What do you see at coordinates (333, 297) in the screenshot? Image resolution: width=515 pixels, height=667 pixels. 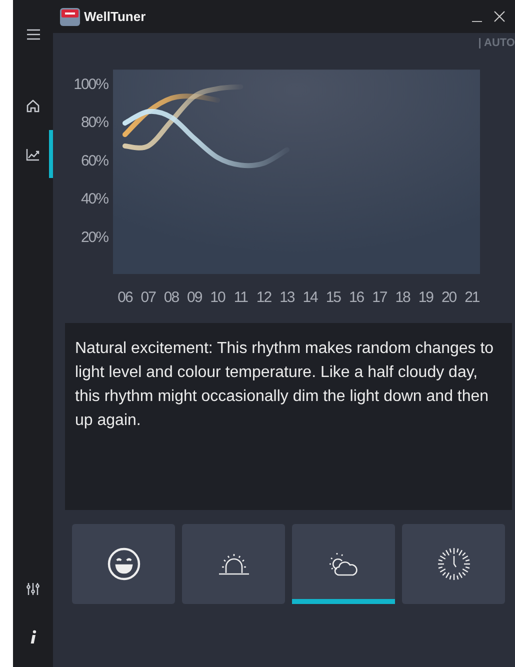 I see `x-axis-label: 15` at bounding box center [333, 297].